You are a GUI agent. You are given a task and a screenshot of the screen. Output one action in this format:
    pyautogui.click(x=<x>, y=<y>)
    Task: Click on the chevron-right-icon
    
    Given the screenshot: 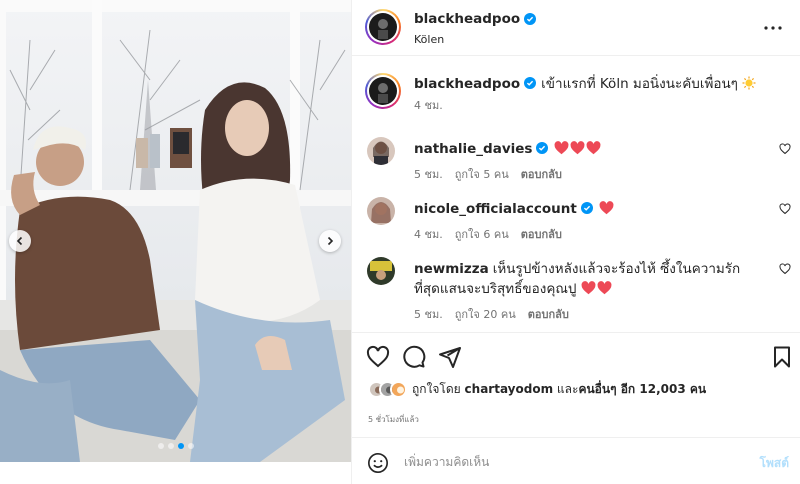 What is the action you would take?
    pyautogui.click(x=330, y=241)
    